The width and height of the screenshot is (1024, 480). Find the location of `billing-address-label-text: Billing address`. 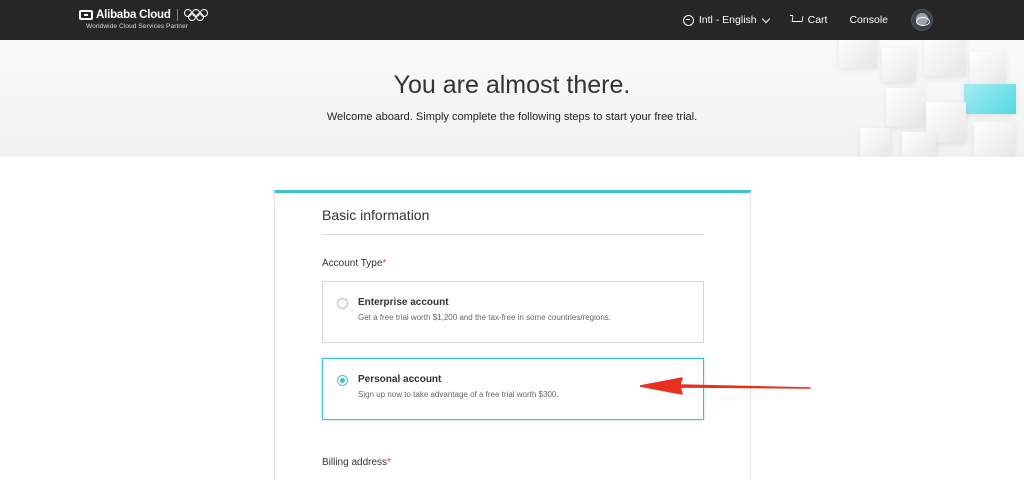

billing-address-label-text: Billing address is located at coordinates (355, 462).